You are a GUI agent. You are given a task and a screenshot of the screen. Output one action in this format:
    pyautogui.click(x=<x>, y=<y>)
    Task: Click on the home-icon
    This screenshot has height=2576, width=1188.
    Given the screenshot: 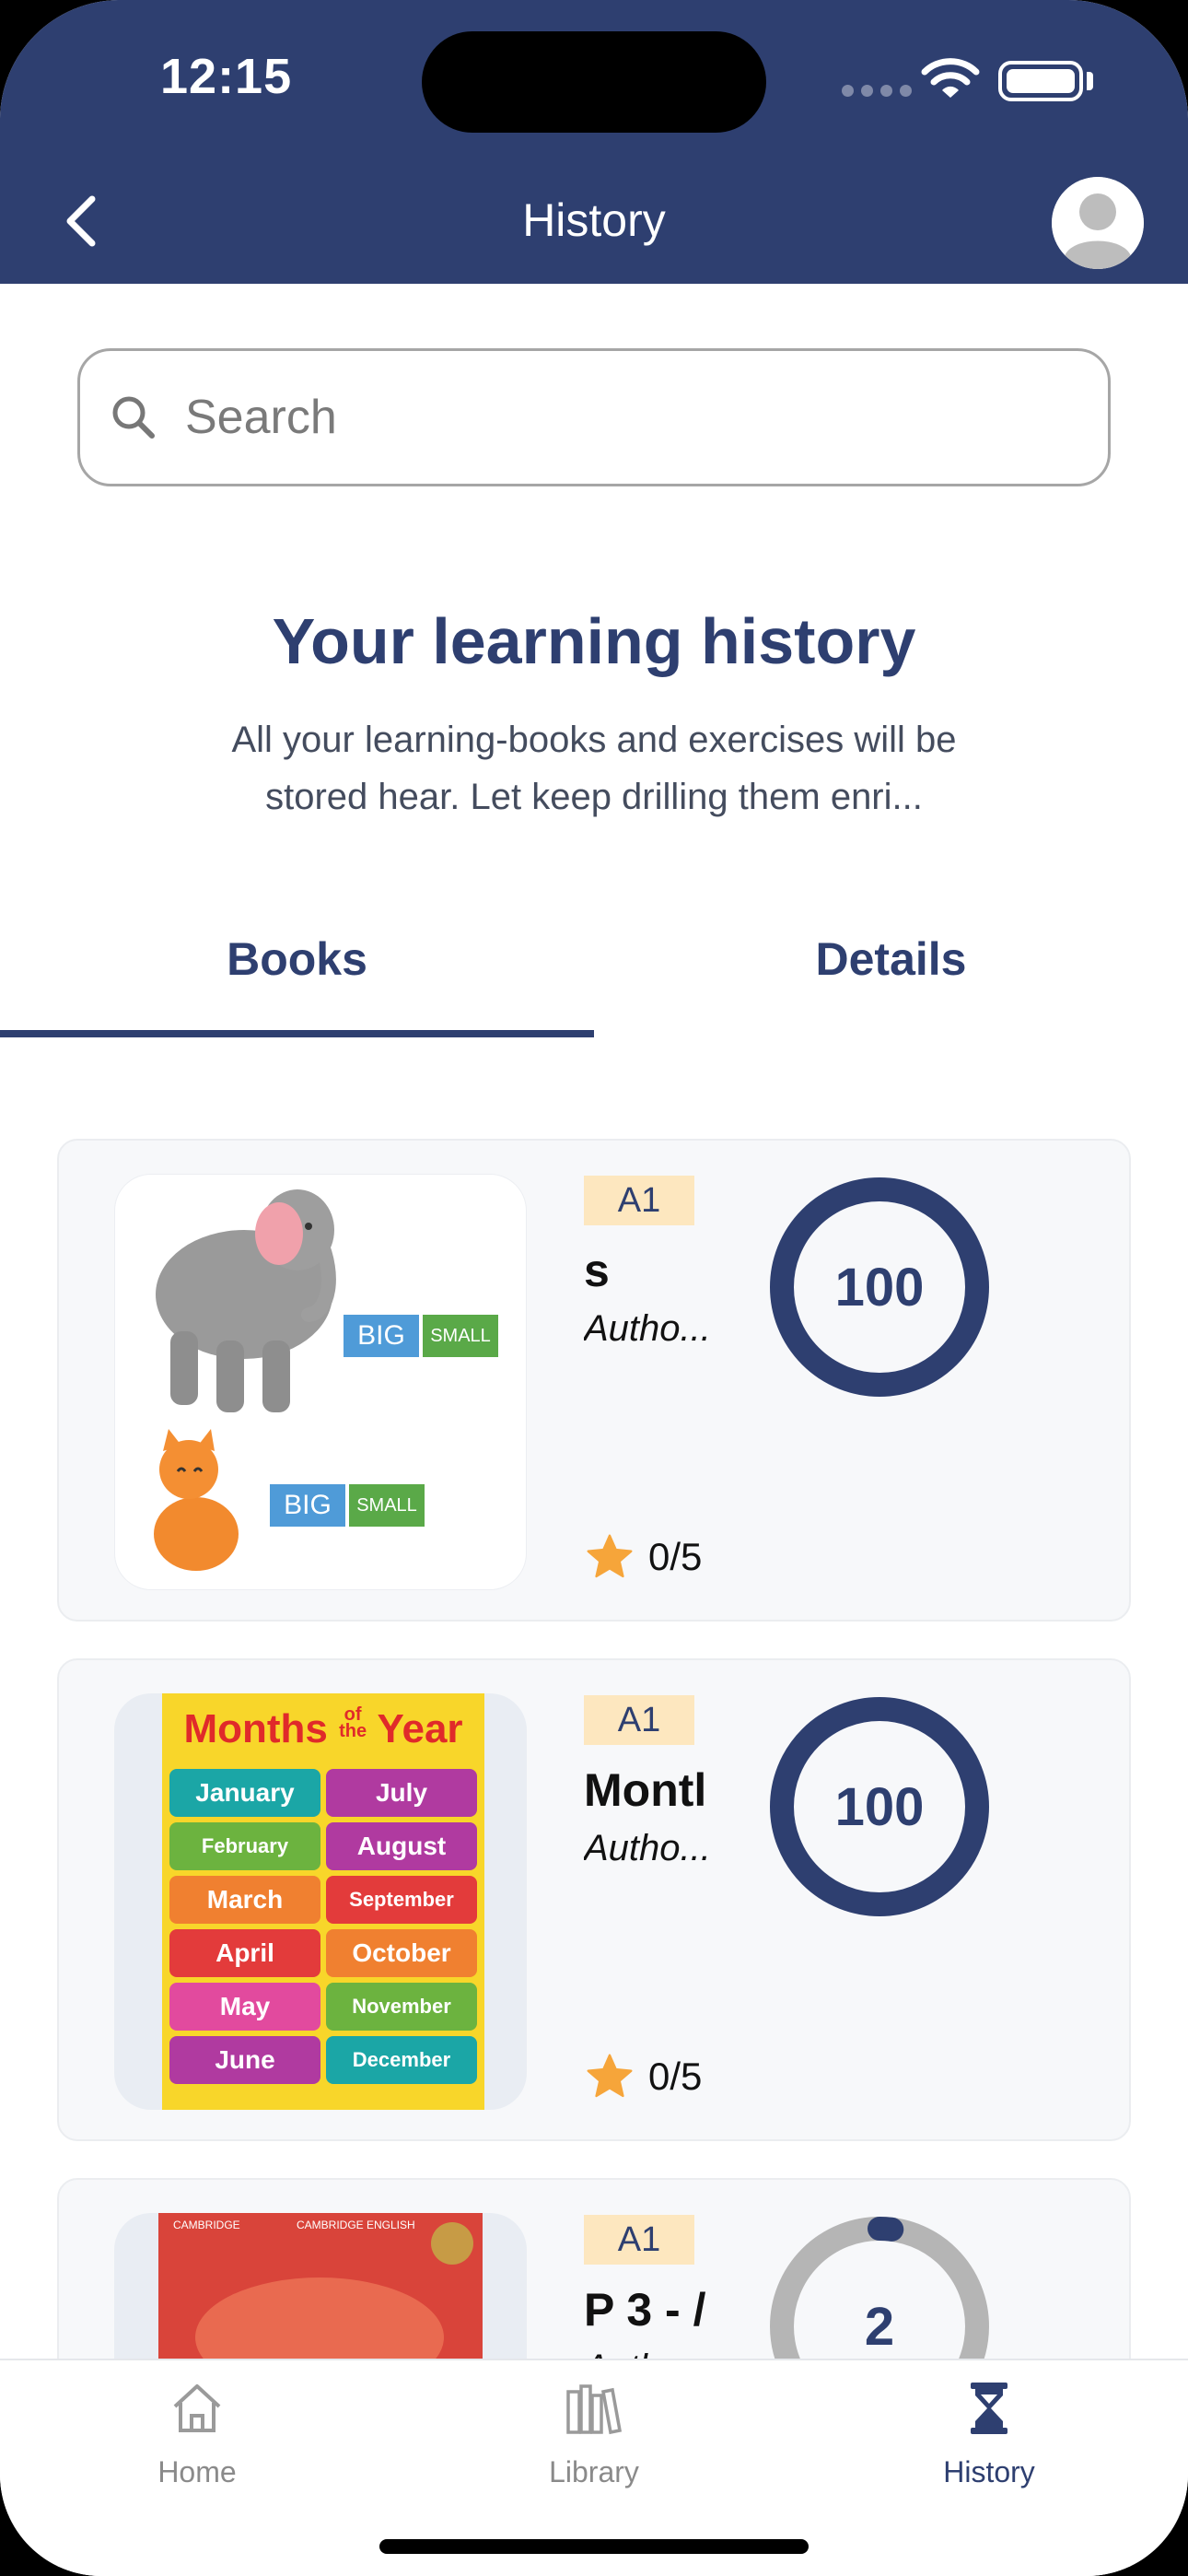 What is the action you would take?
    pyautogui.click(x=197, y=2408)
    